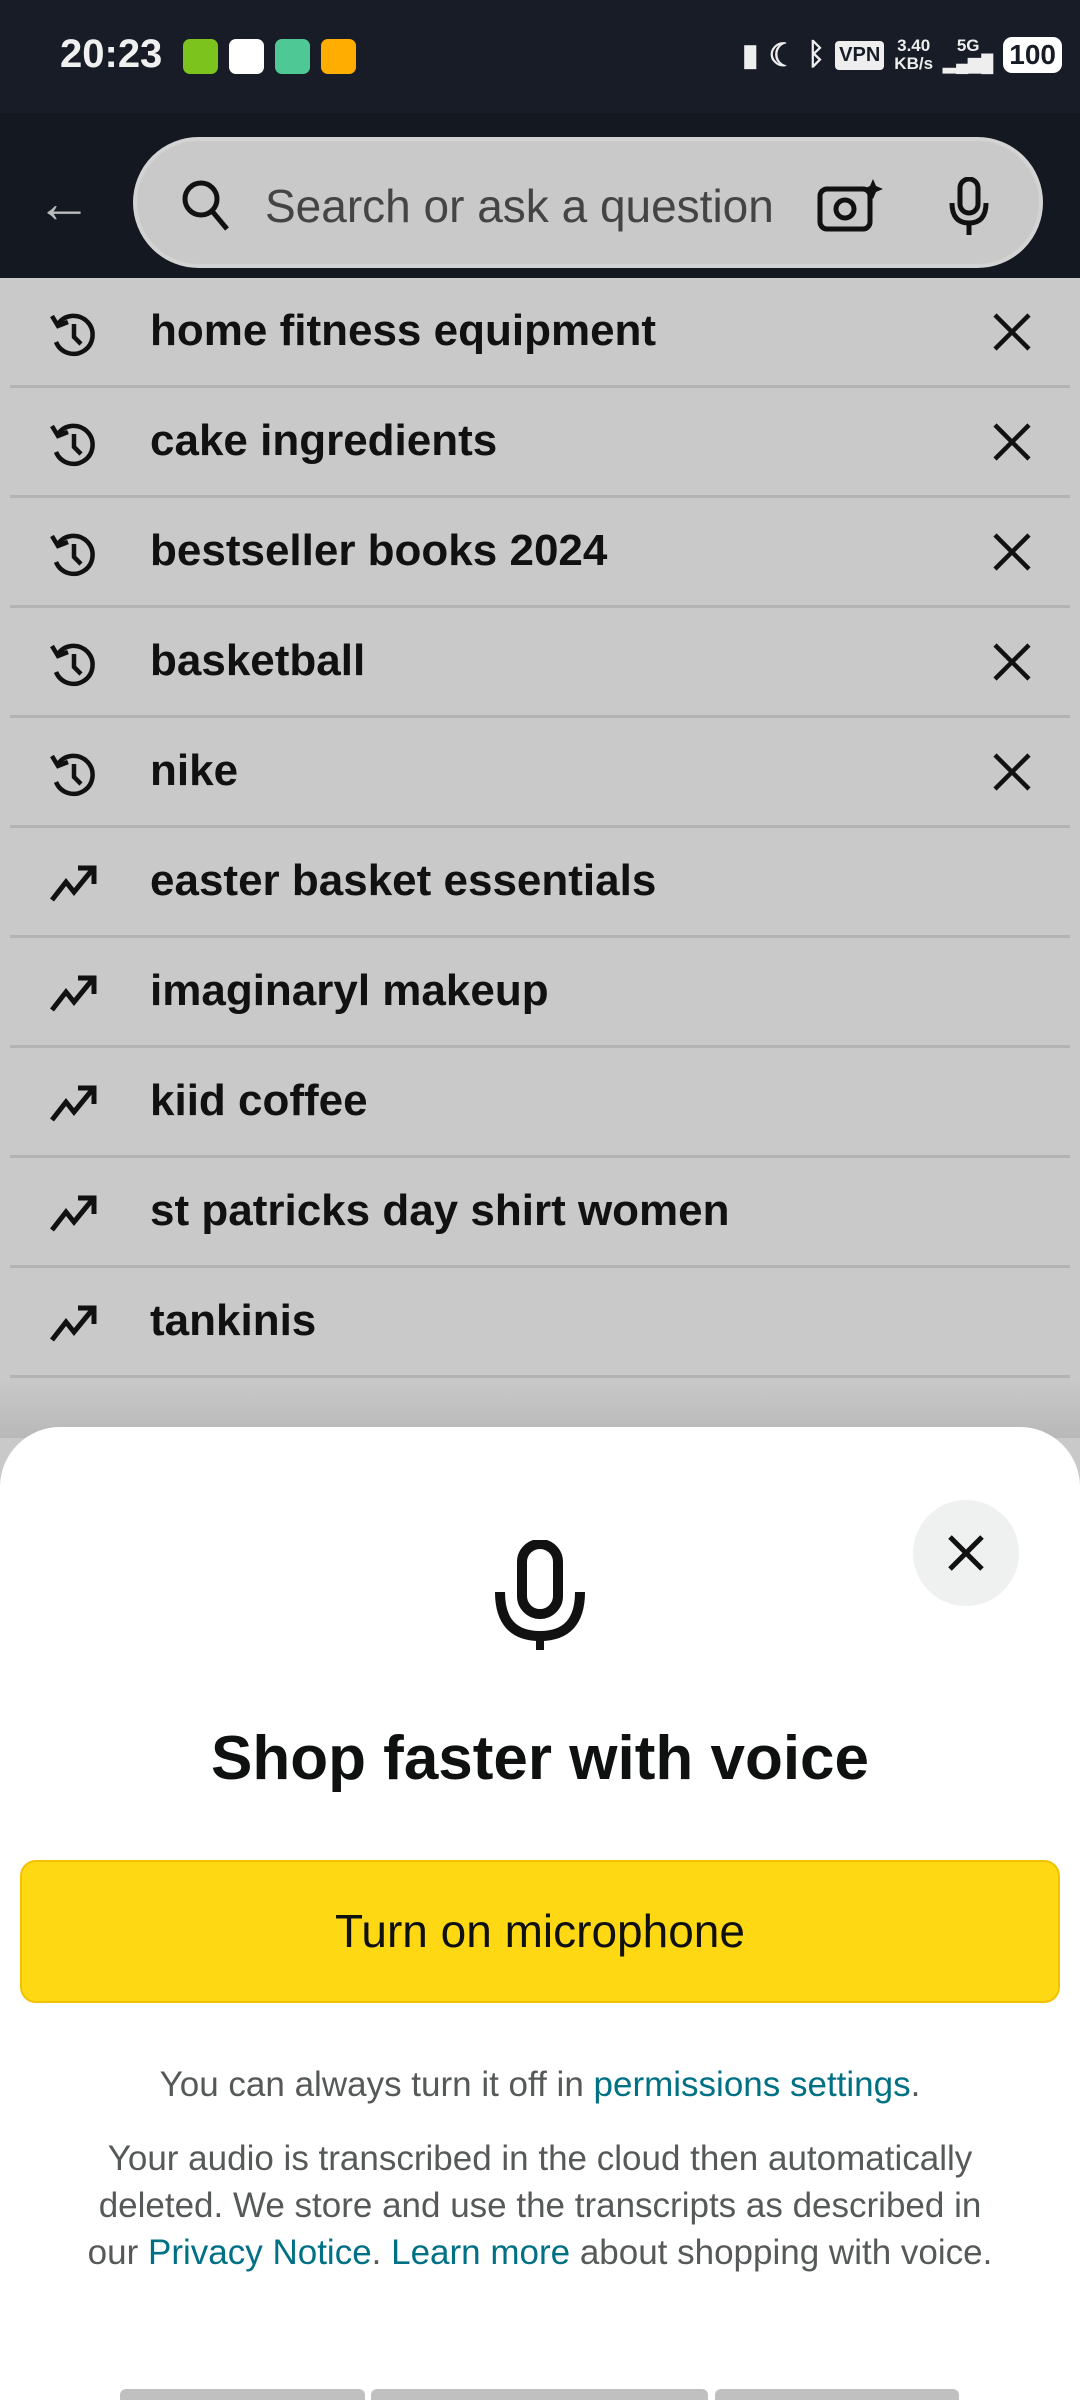 This screenshot has height=2400, width=1080. I want to click on camera-sparkle-icon, so click(850, 205).